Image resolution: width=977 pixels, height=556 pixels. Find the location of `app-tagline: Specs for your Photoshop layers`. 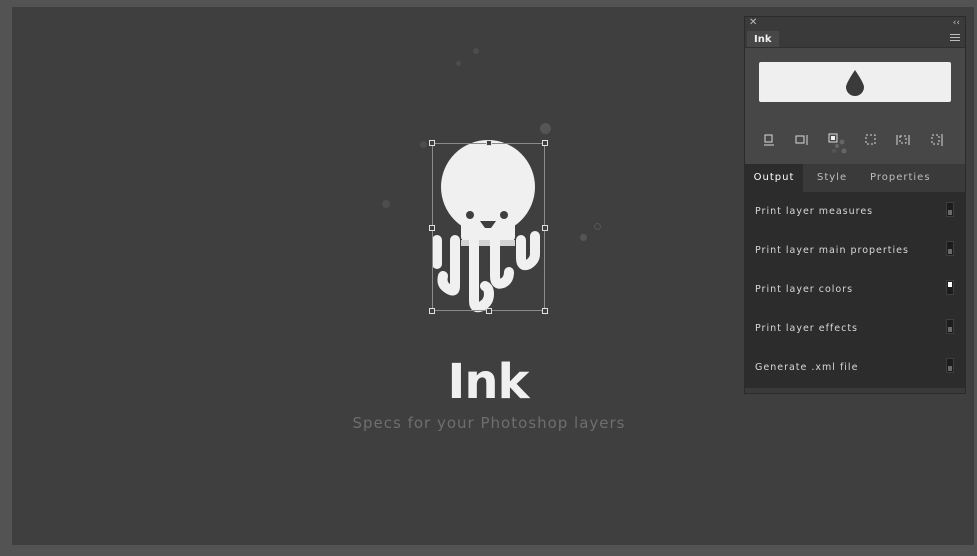

app-tagline: Specs for your Photoshop layers is located at coordinates (489, 423).